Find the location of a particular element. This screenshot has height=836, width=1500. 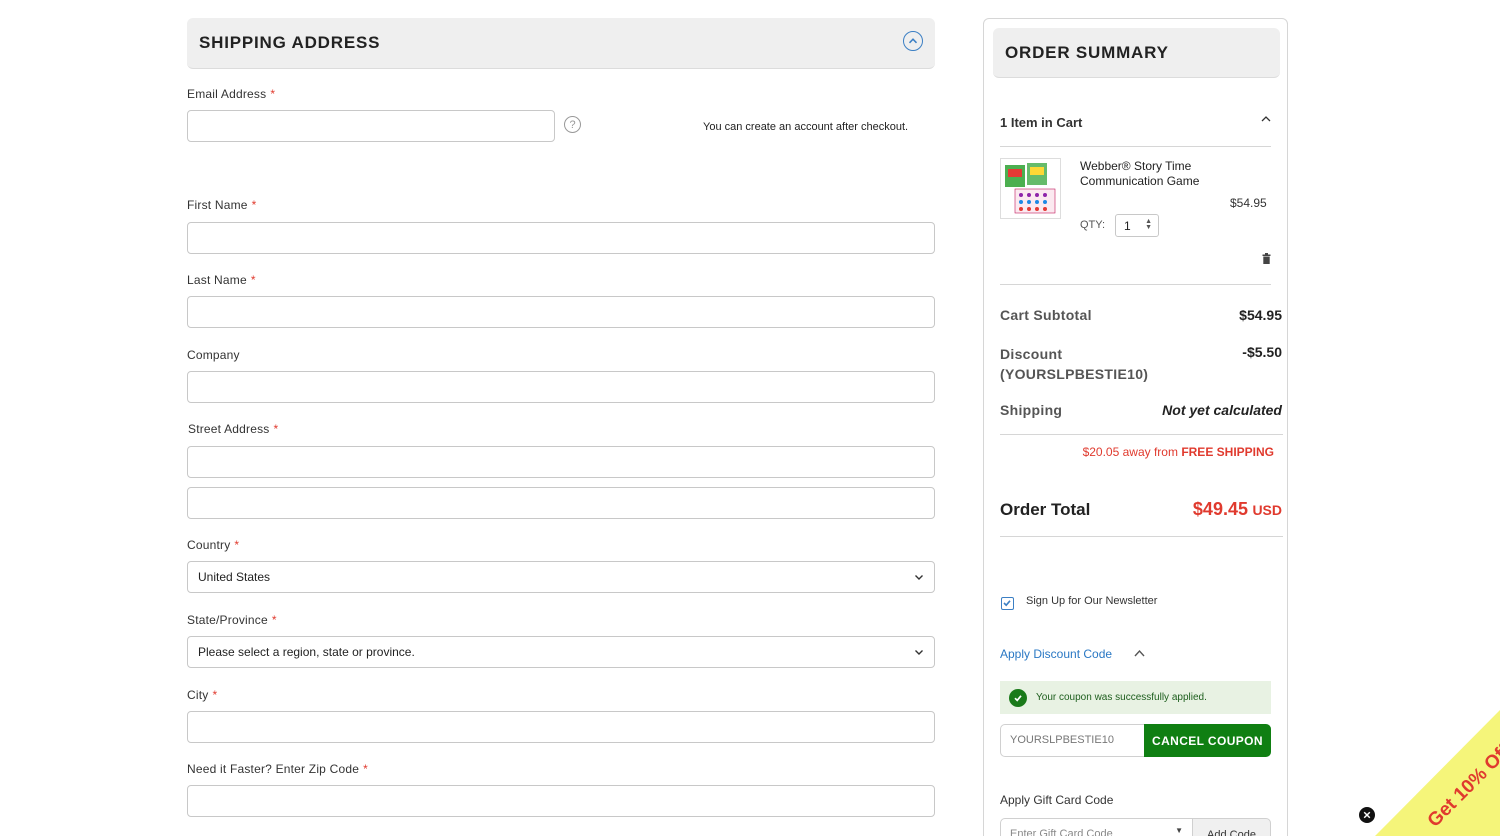

email-label: Email Address * is located at coordinates (231, 94).